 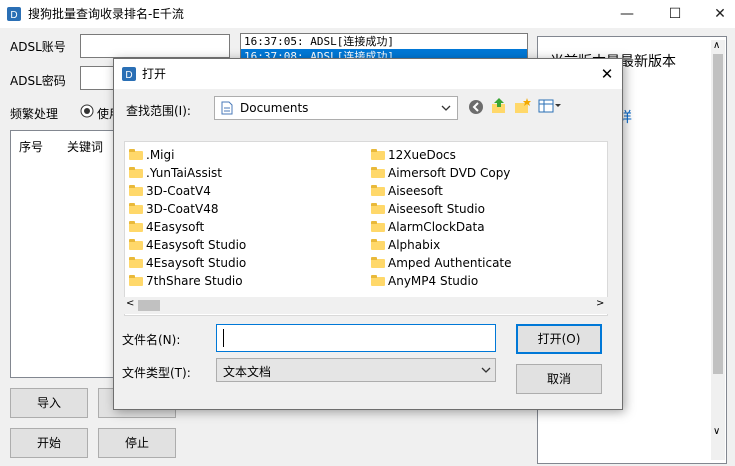 I want to click on folder-name: .YunTaiAssist, so click(x=184, y=173).